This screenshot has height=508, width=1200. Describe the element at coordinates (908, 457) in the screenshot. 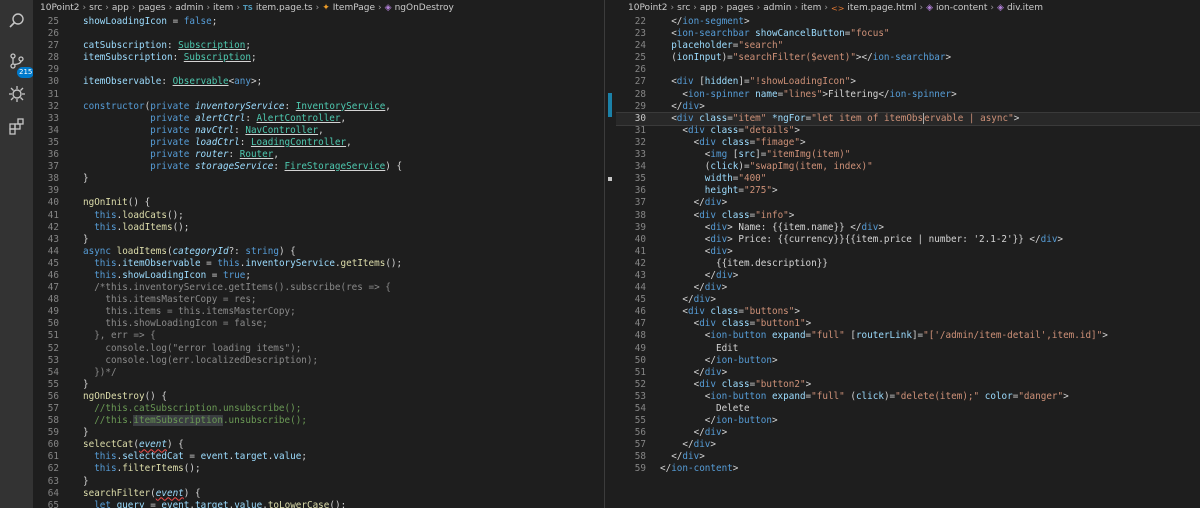

I see `code-line: 58 </div>` at that location.